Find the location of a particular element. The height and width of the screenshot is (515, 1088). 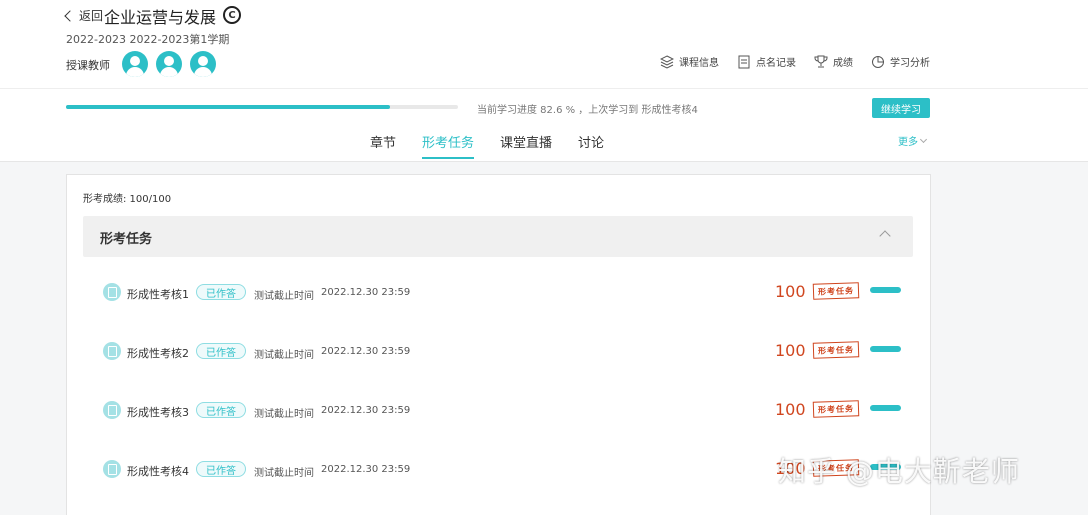

course-info-button: 课程信息 is located at coordinates (689, 61).